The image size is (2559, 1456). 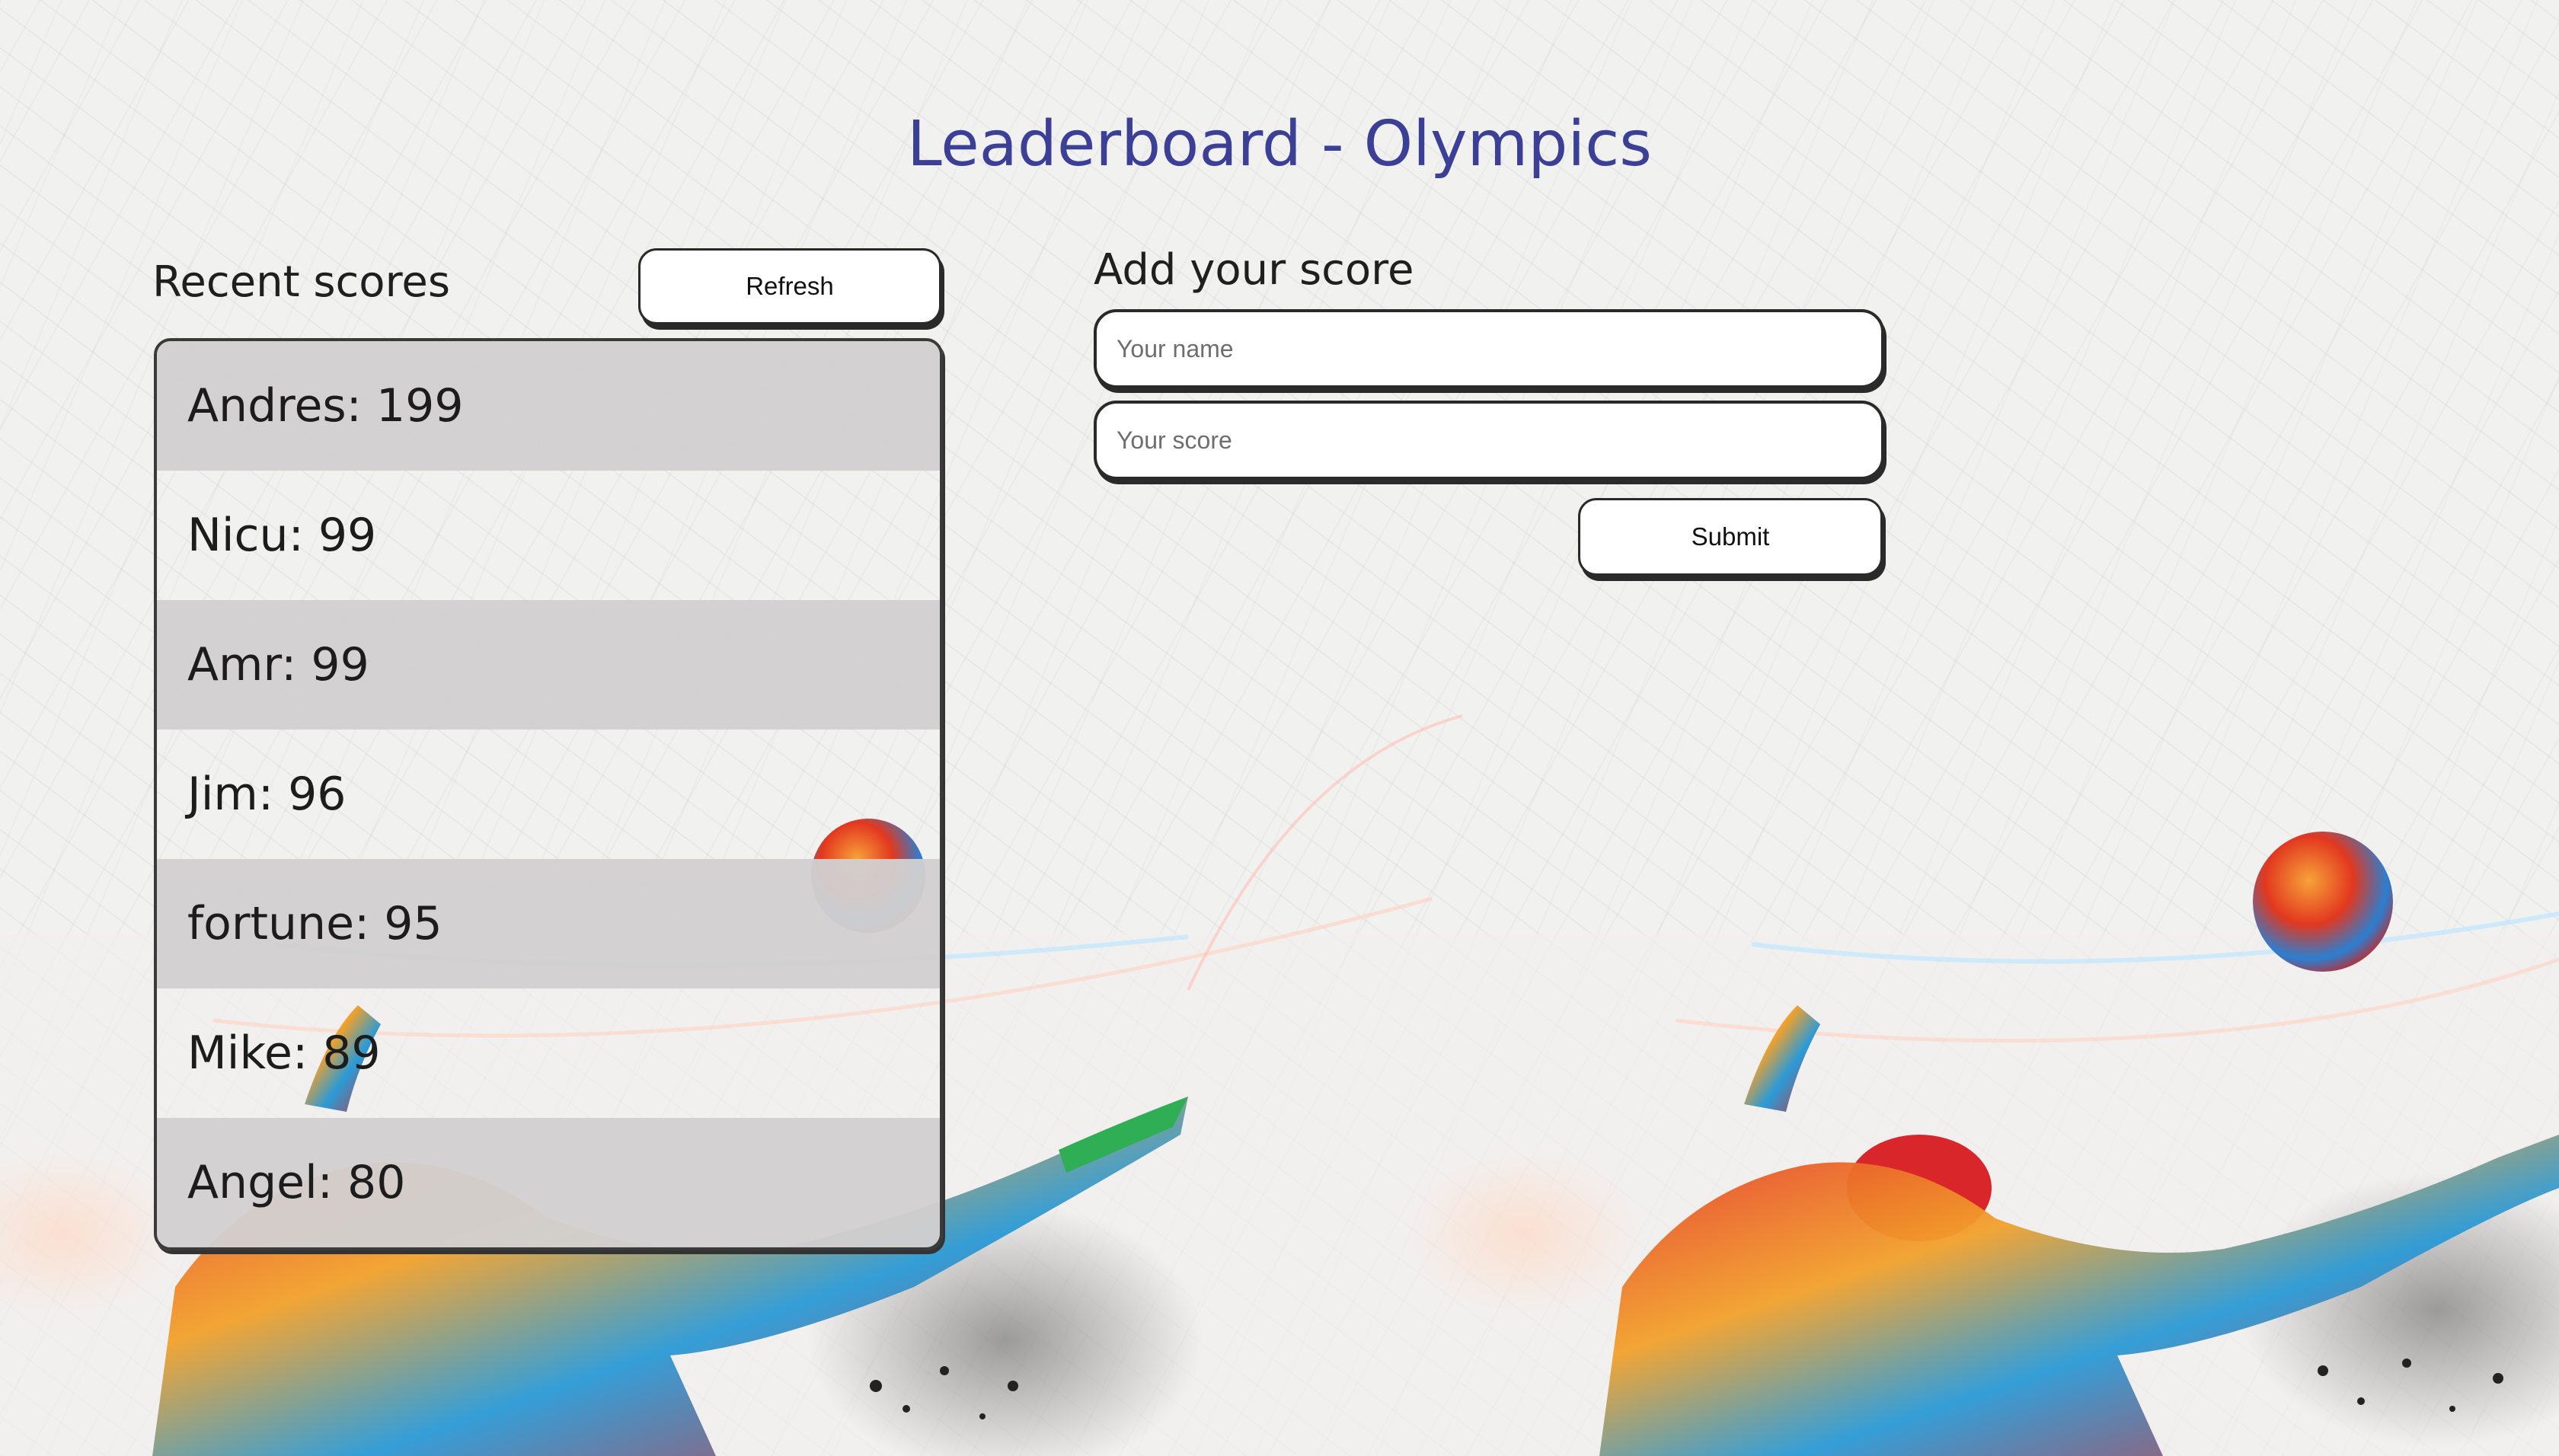 What do you see at coordinates (1730, 537) in the screenshot?
I see `submit-button: Submit` at bounding box center [1730, 537].